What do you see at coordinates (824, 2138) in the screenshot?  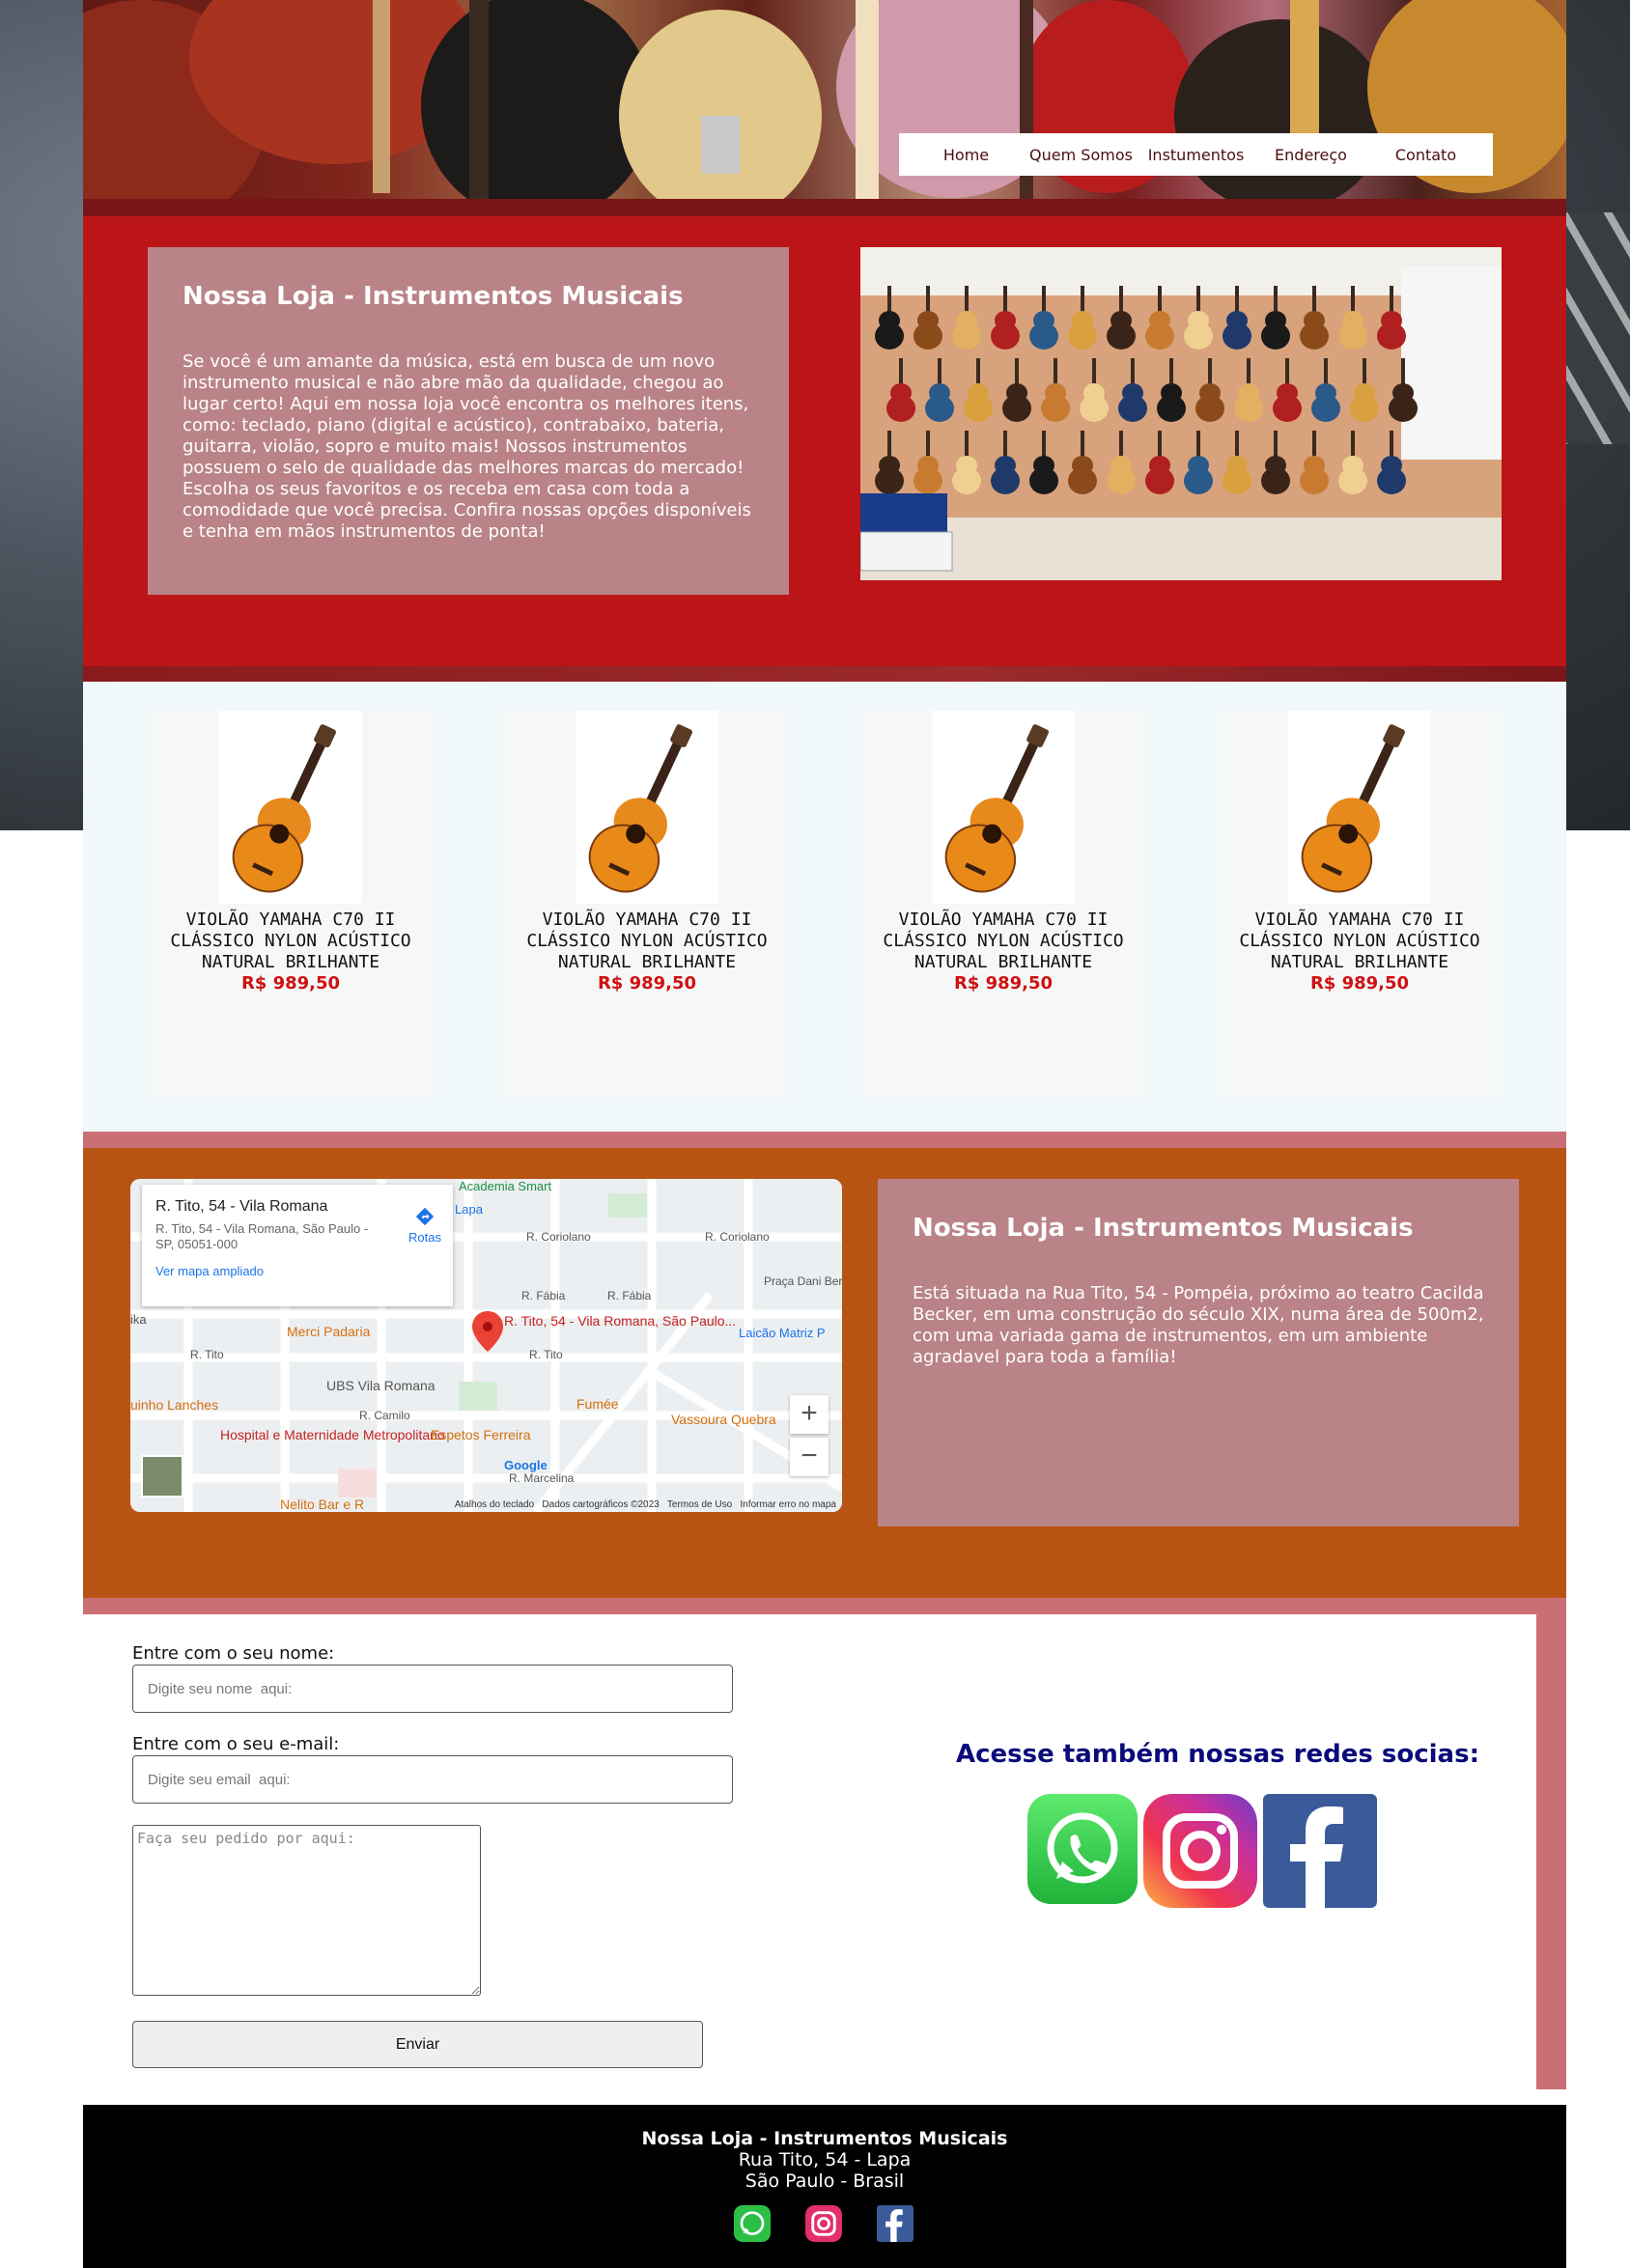 I see `footer-store-name: Nossa Loja - Instrumentos Musicais` at bounding box center [824, 2138].